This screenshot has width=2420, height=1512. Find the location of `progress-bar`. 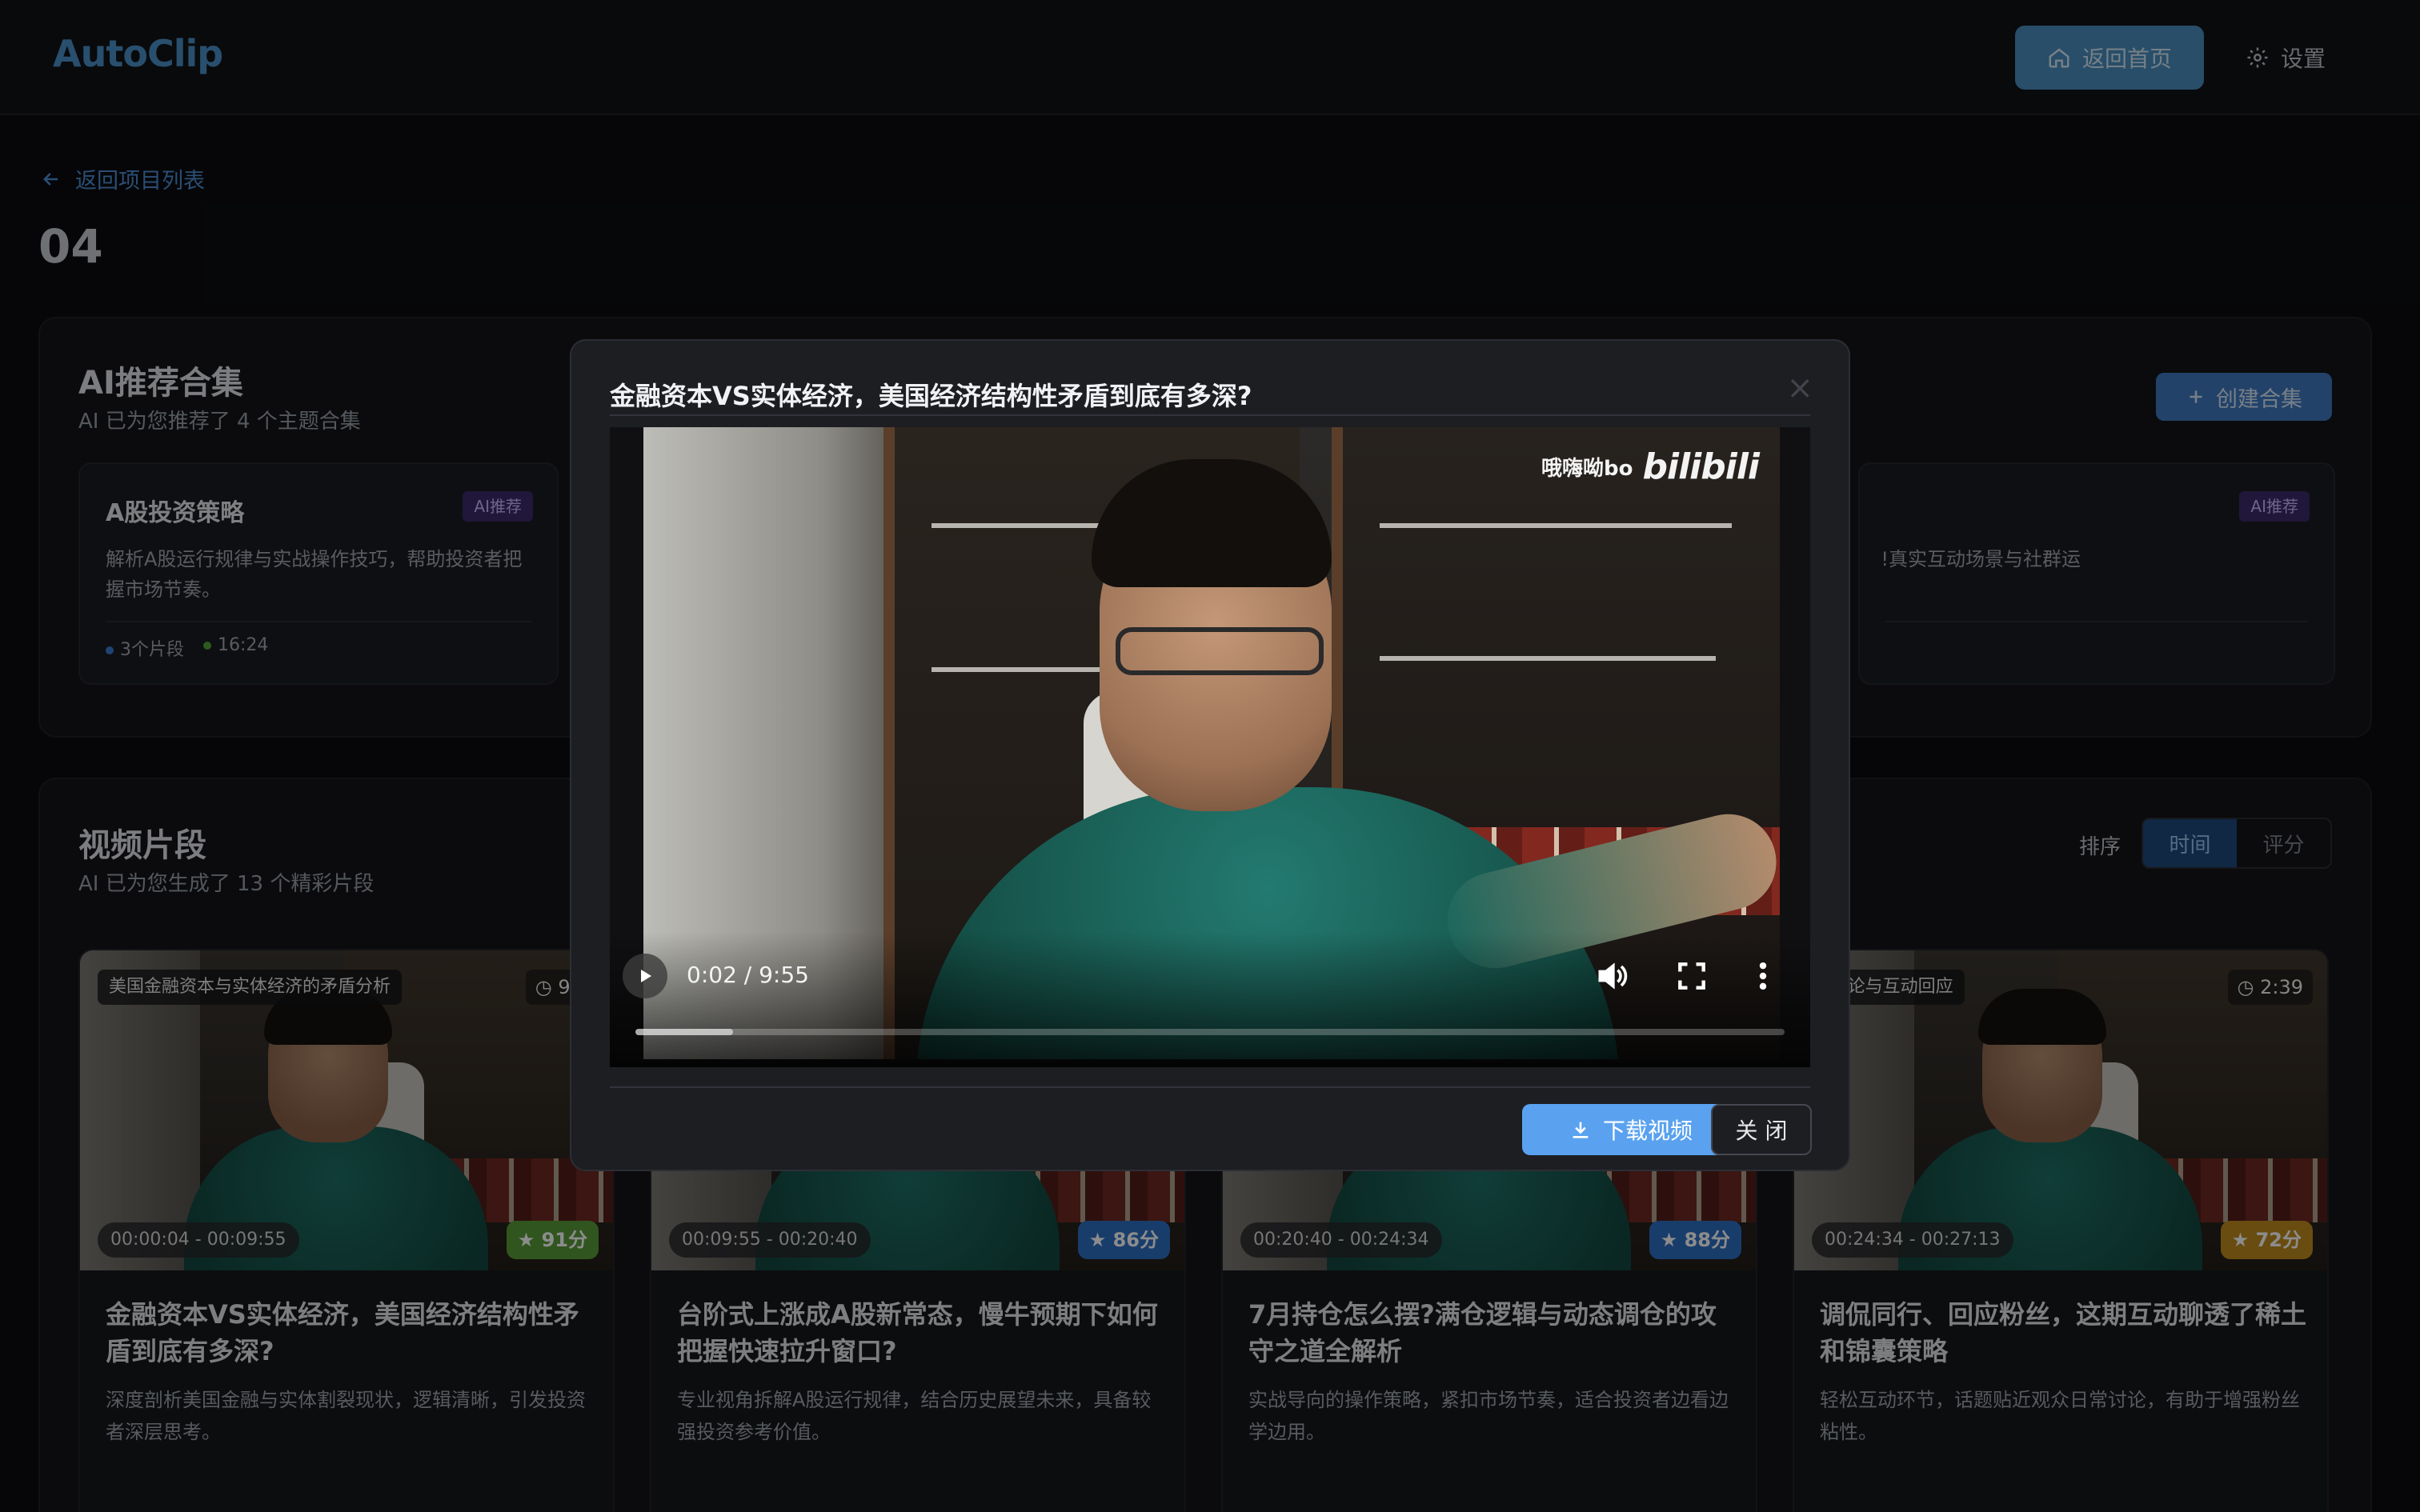

progress-bar is located at coordinates (1210, 1032).